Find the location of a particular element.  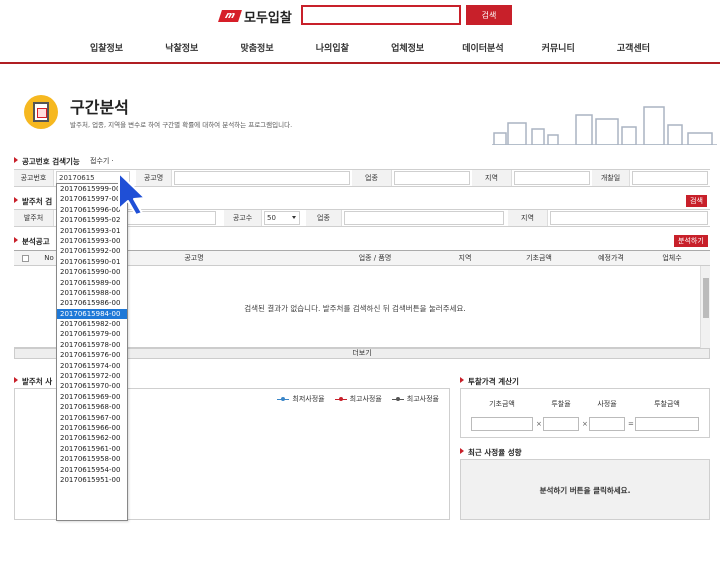

chart-legend: 최저사정율 최고사정율 최고사정율 is located at coordinates (358, 399).